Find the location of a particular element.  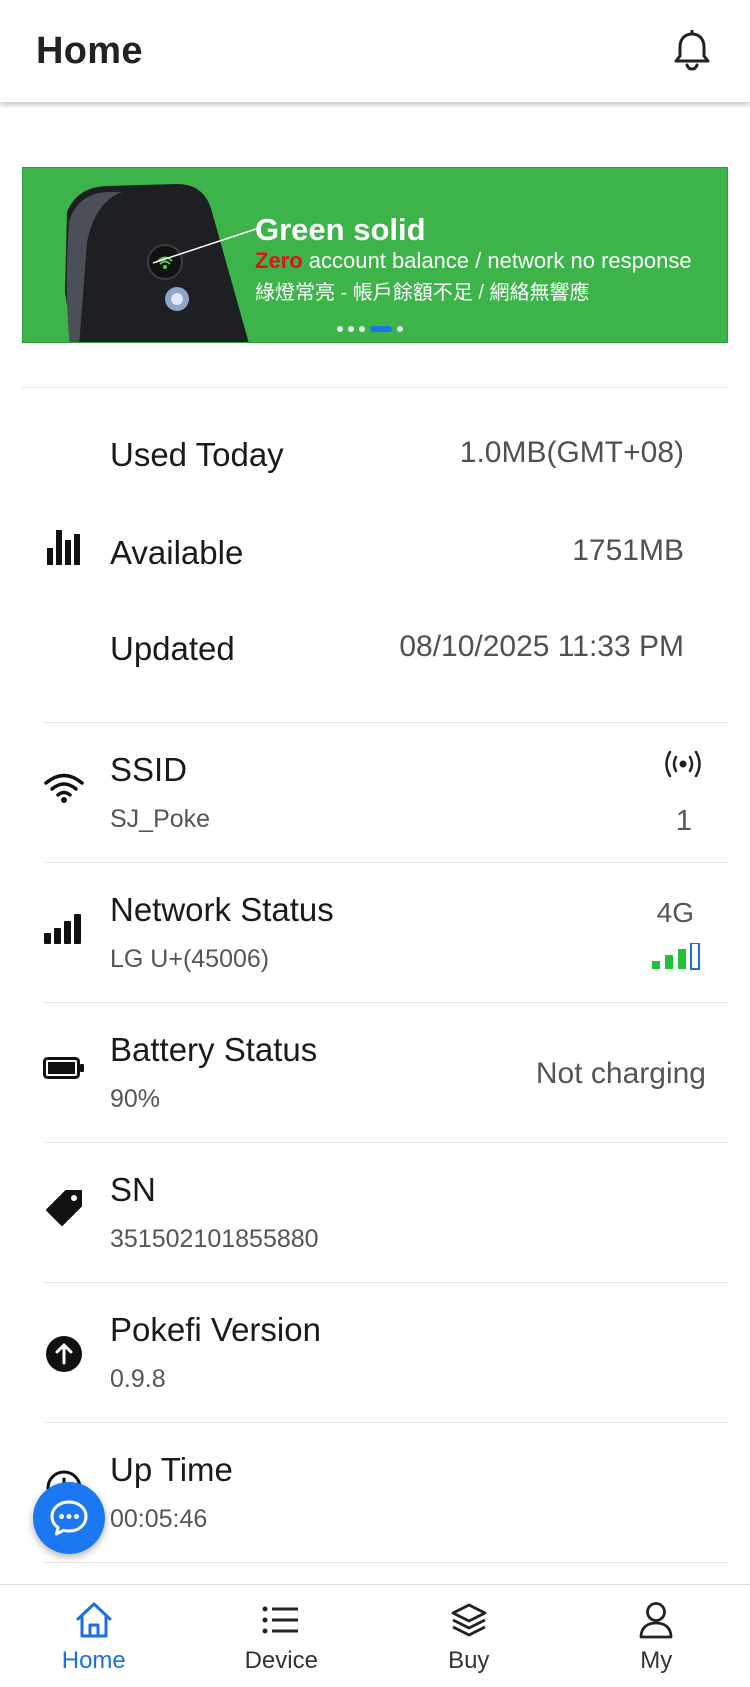

banner-subtitle-chinese: 綠燈常亮 - 帳戶餘額不足 / 網絡無響應 is located at coordinates (422, 293).